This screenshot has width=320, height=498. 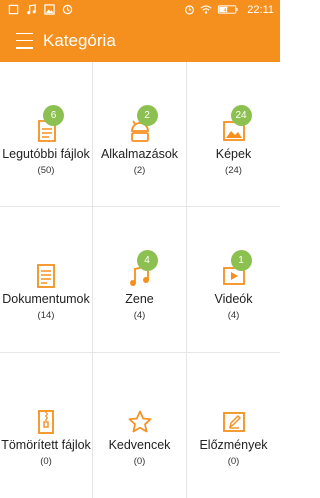 I want to click on category-music: 4 Zene (4), so click(x=140, y=280).